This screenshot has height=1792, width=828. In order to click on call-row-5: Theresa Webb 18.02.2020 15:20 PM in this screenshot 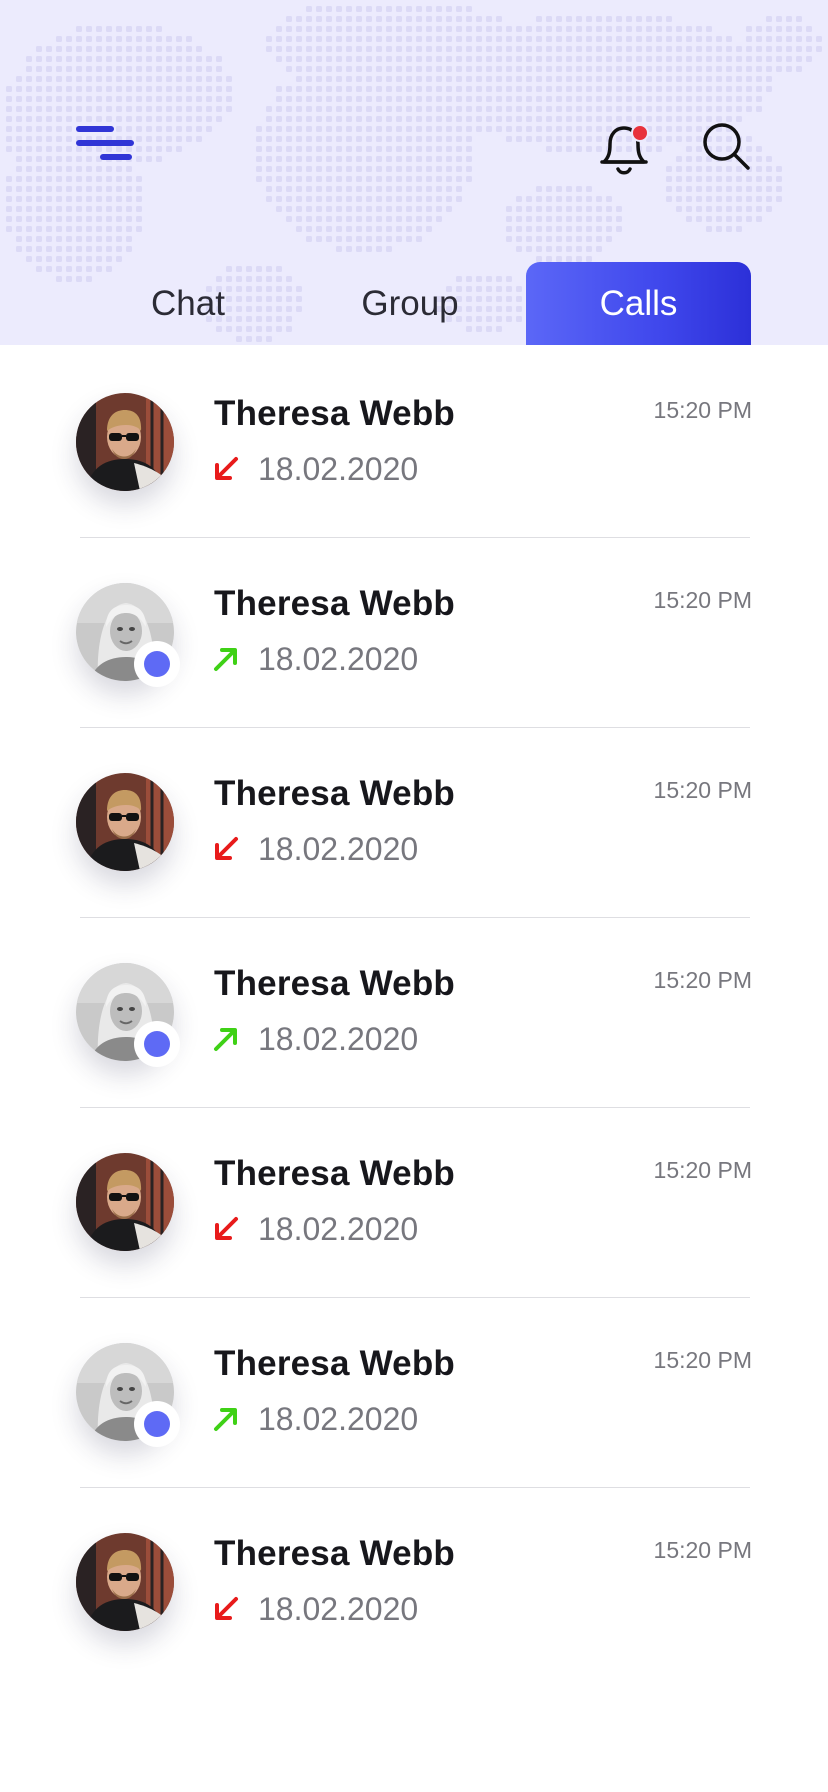, I will do `click(414, 1175)`.